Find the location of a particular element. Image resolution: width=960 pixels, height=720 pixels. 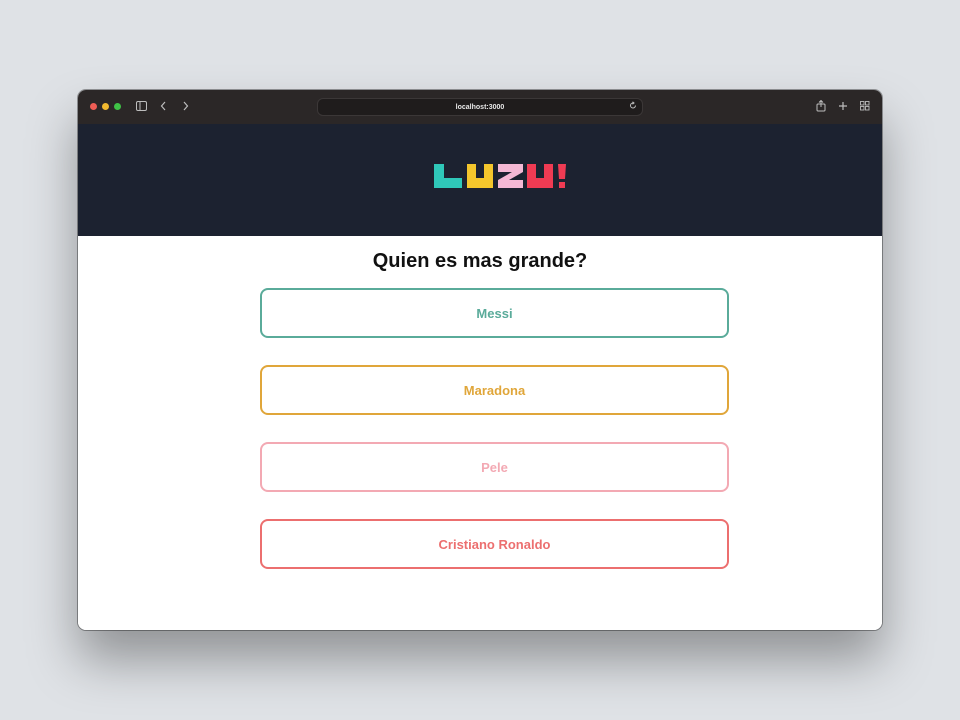

site-header: TV is located at coordinates (480, 180).